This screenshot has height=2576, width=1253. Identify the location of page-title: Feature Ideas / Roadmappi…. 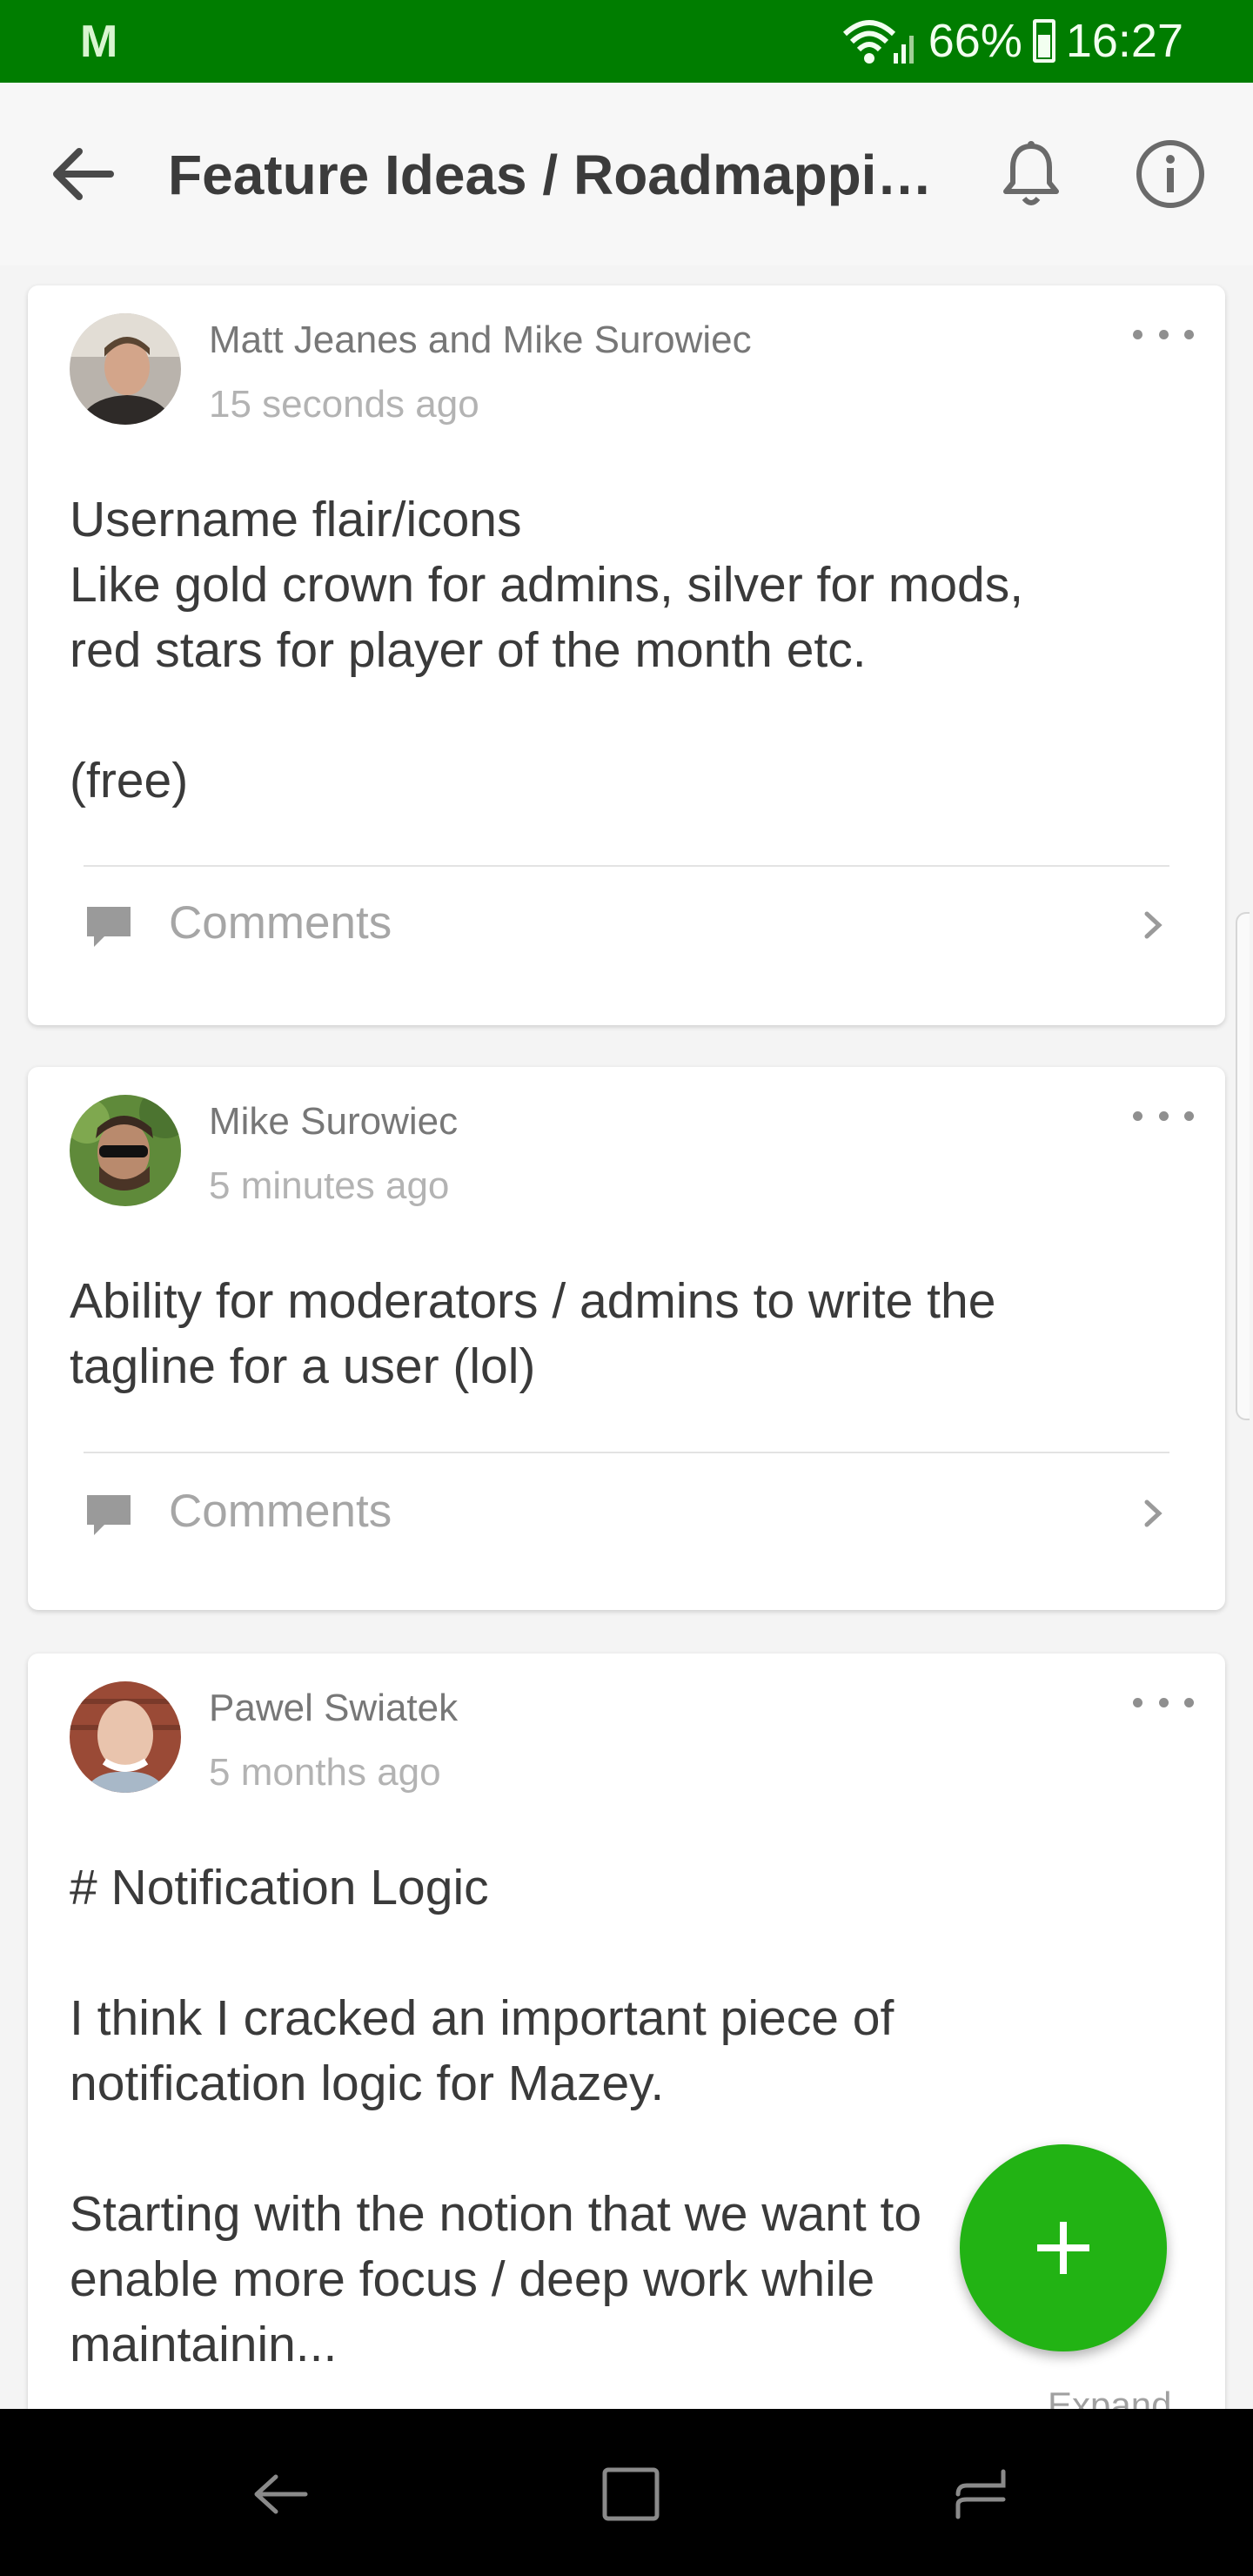
(550, 175).